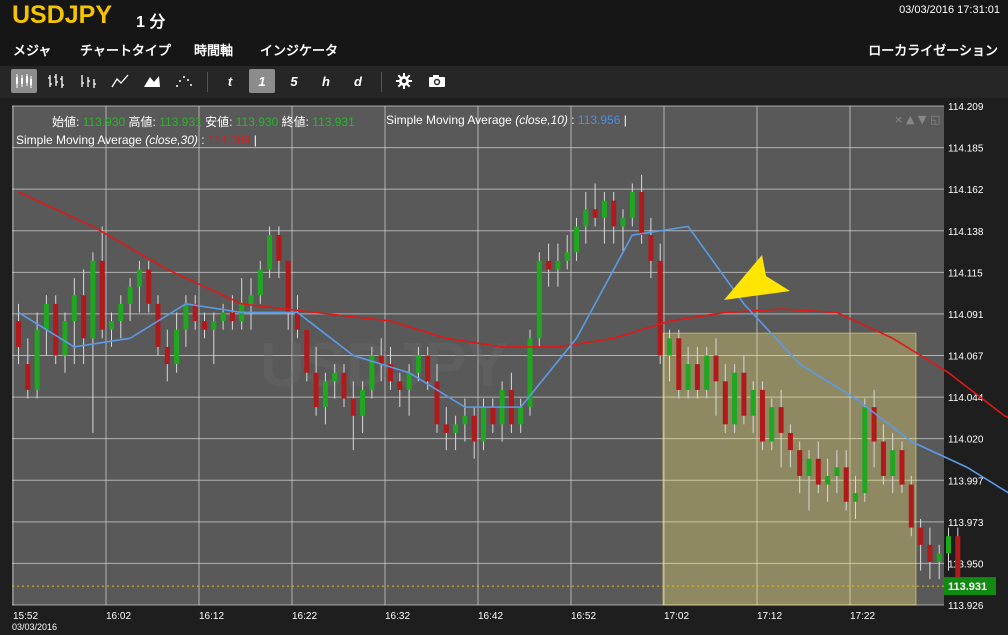  What do you see at coordinates (966, 440) in the screenshot?
I see `y-tick-label: 114.020` at bounding box center [966, 440].